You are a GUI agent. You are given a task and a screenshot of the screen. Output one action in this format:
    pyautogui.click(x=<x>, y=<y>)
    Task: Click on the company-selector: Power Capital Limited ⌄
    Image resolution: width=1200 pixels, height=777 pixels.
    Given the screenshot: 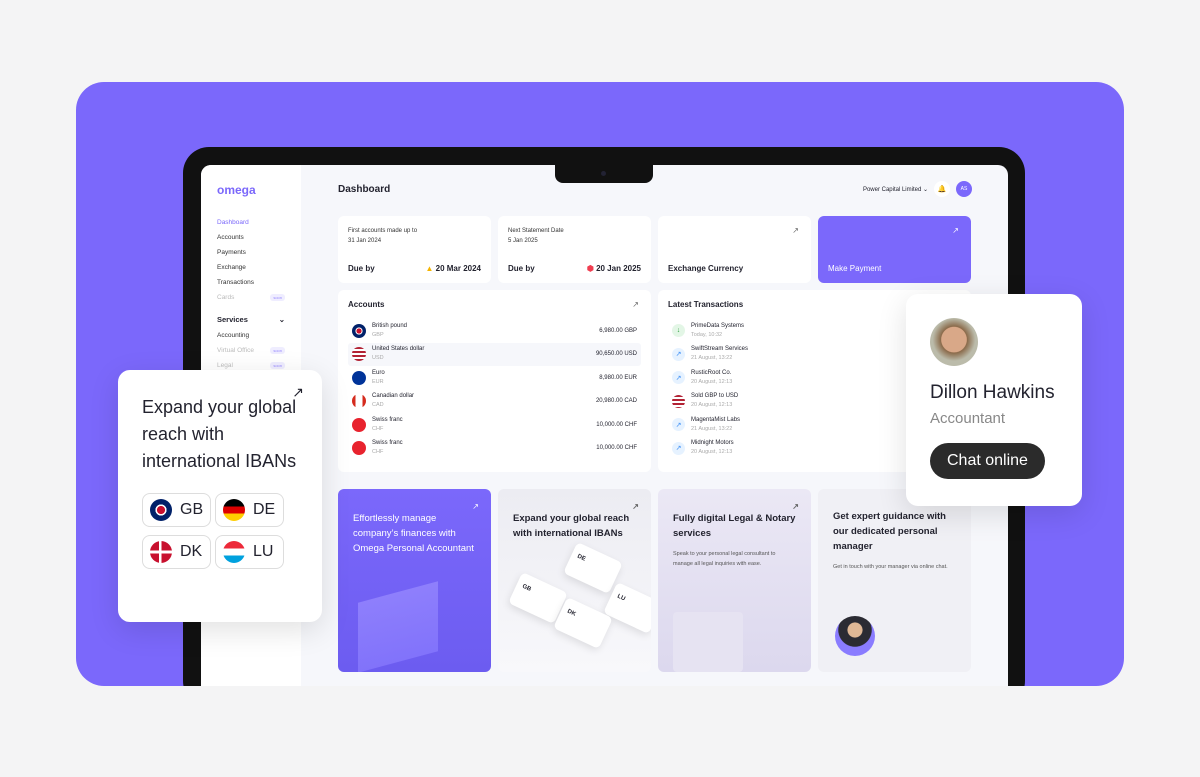 What is the action you would take?
    pyautogui.click(x=895, y=189)
    